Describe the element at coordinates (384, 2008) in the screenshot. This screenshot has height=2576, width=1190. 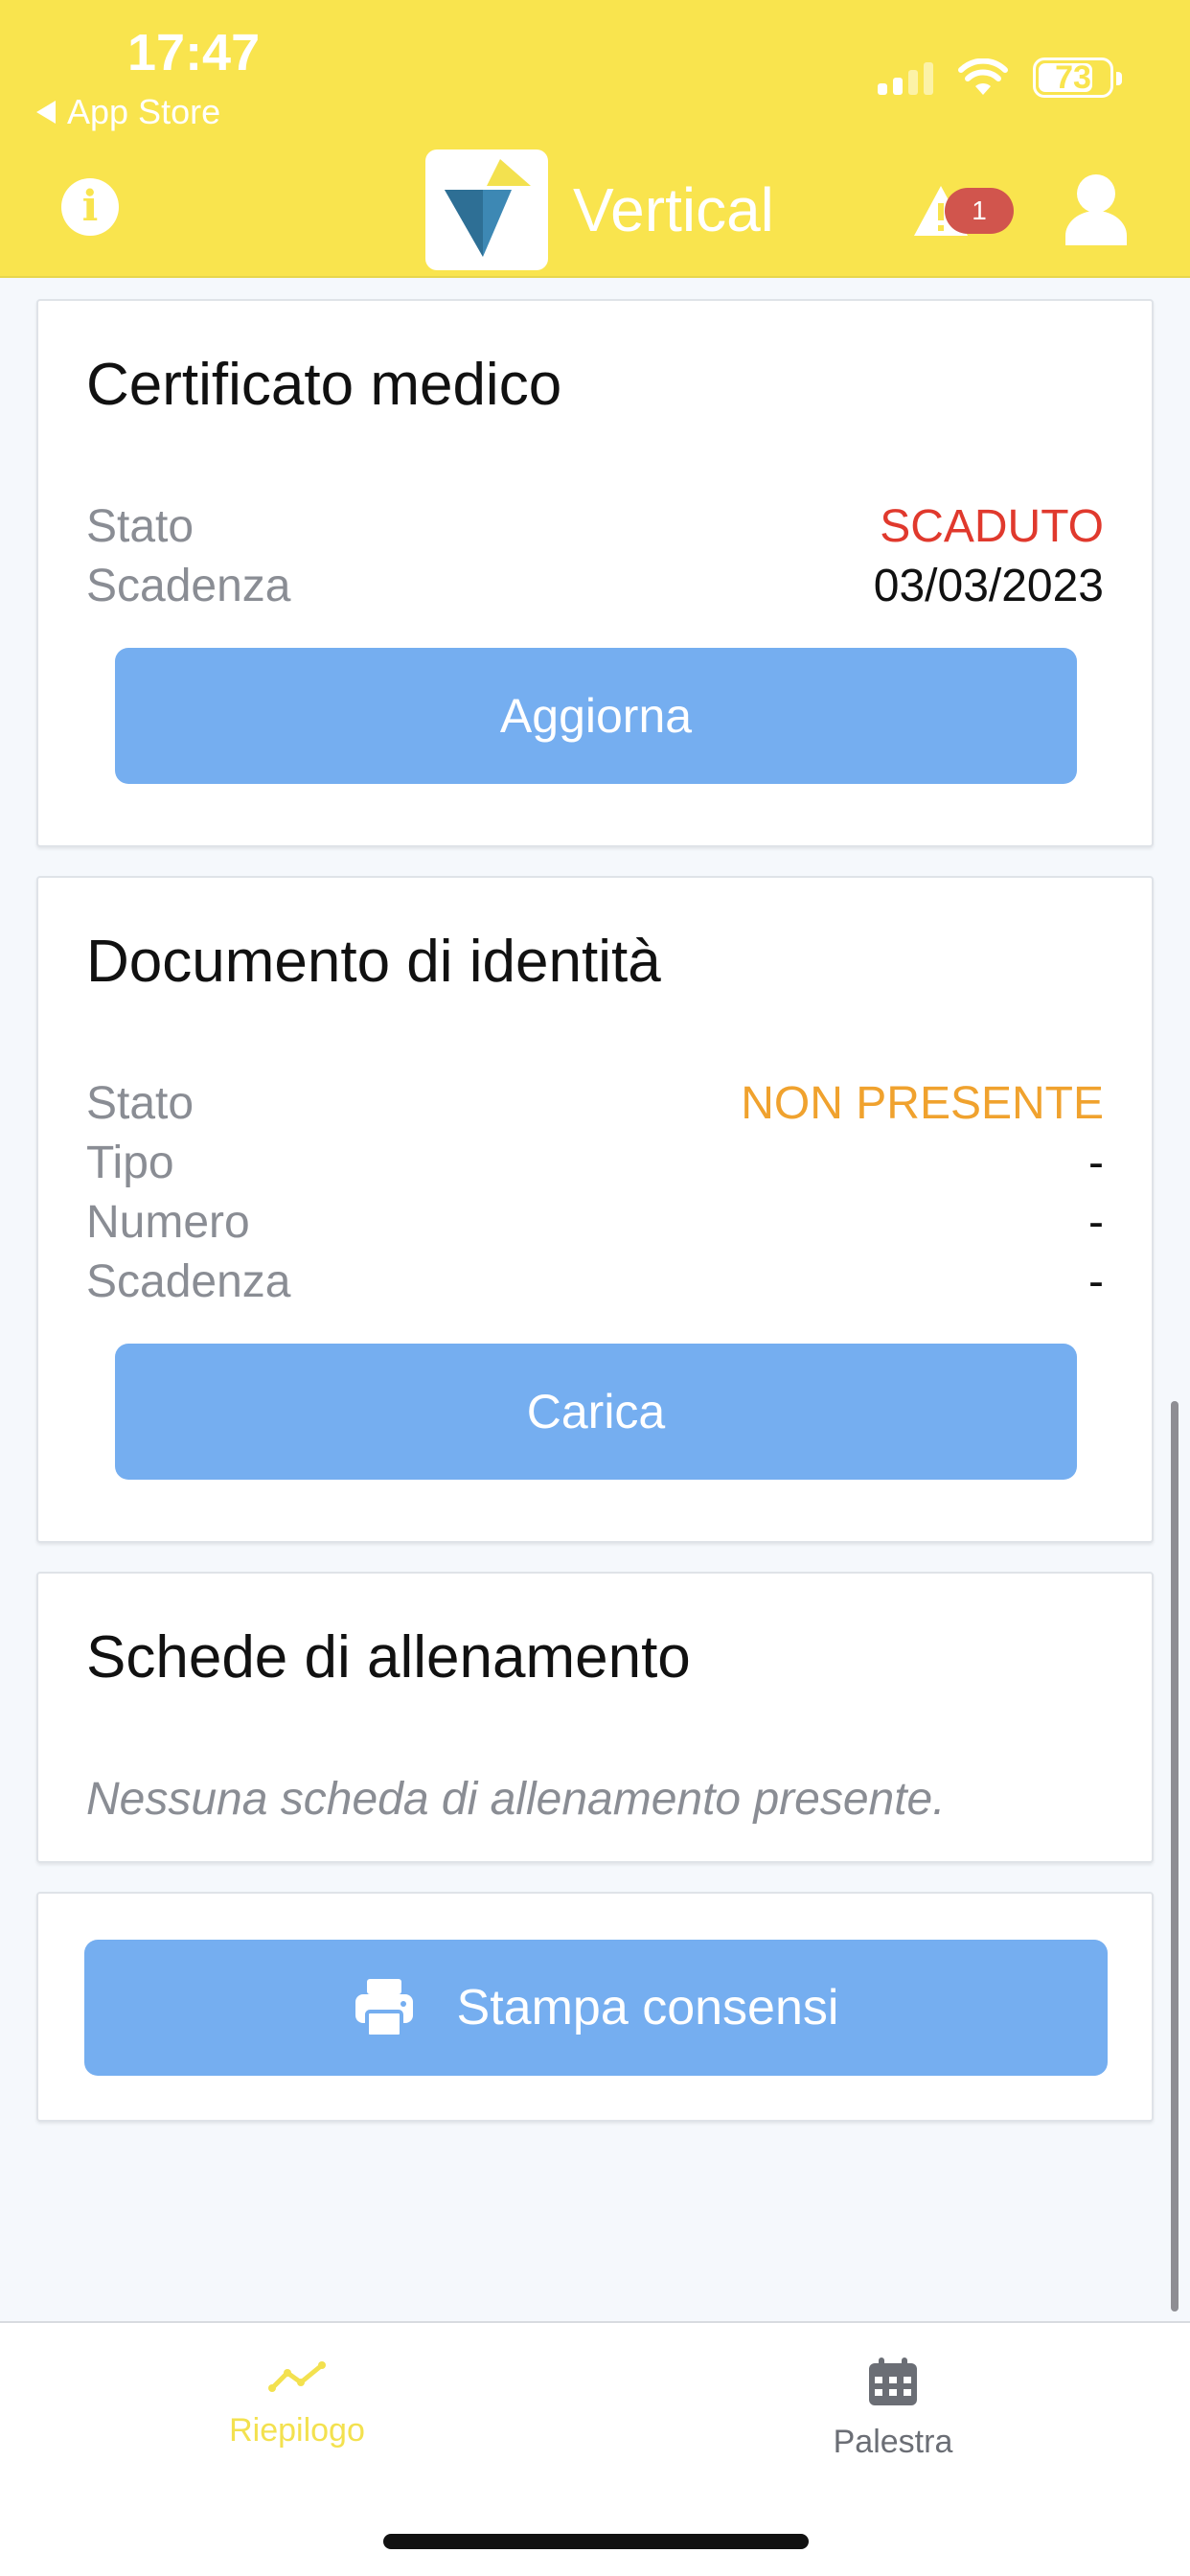
I see `printer-icon` at that location.